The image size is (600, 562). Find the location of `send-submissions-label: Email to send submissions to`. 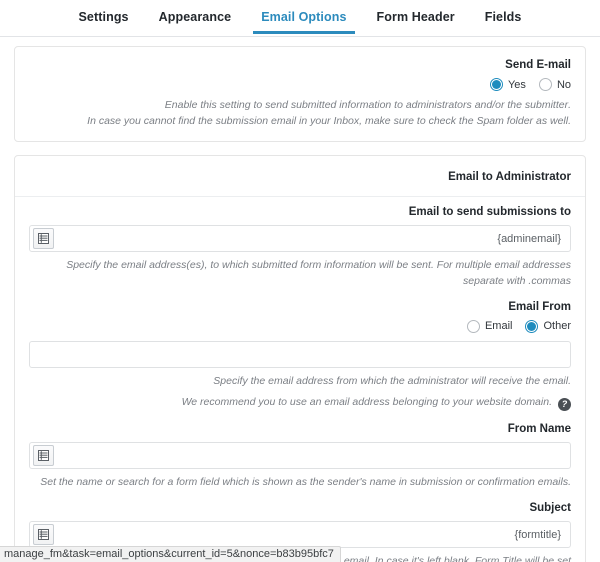

send-submissions-label: Email to send submissions to is located at coordinates (489, 212).